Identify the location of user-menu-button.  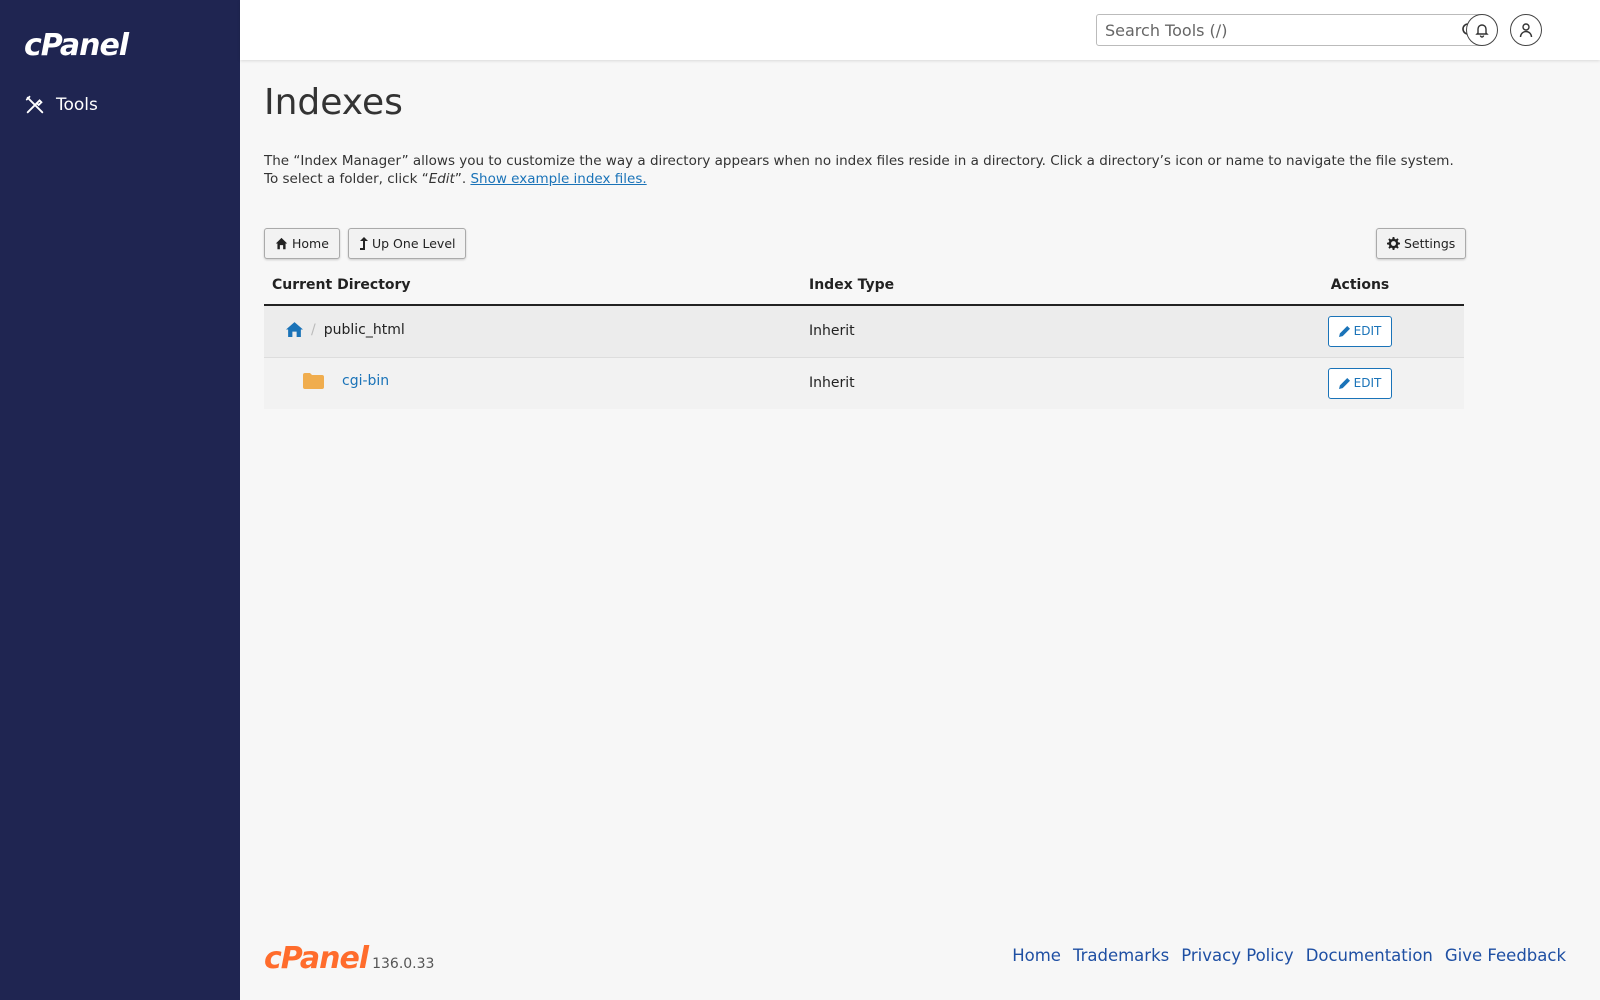
(1526, 30).